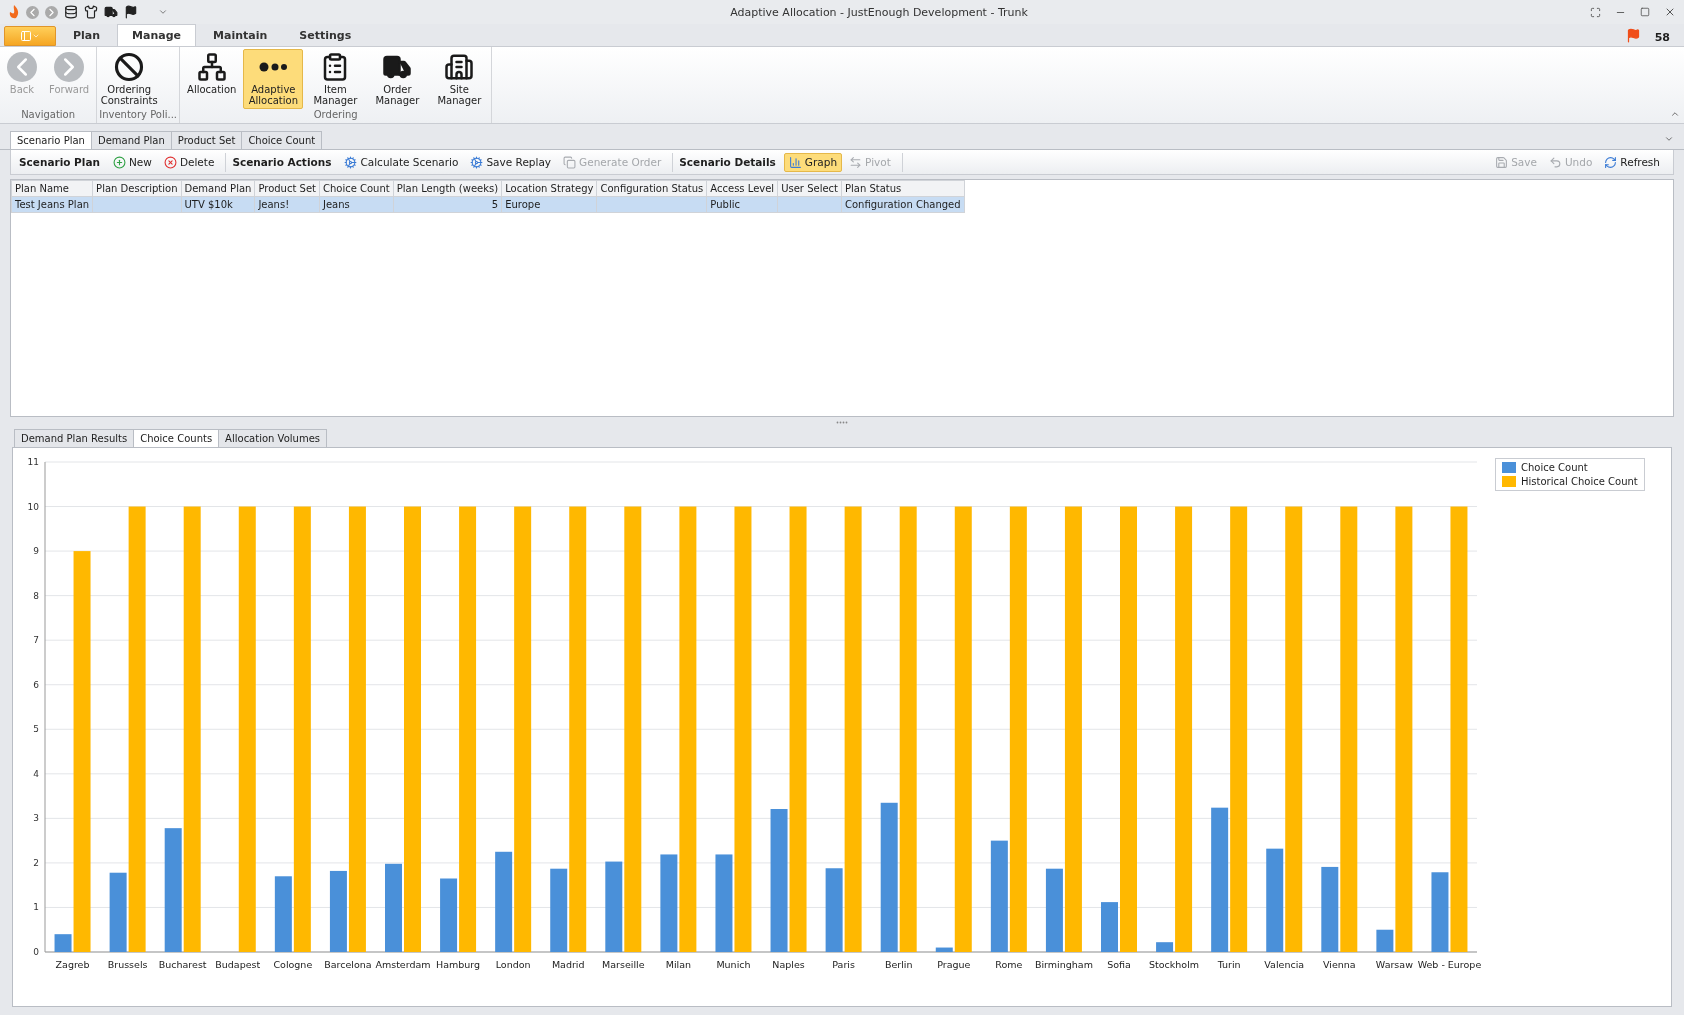  What do you see at coordinates (1119, 964) in the screenshot?
I see `x-axis-label: Sofia` at bounding box center [1119, 964].